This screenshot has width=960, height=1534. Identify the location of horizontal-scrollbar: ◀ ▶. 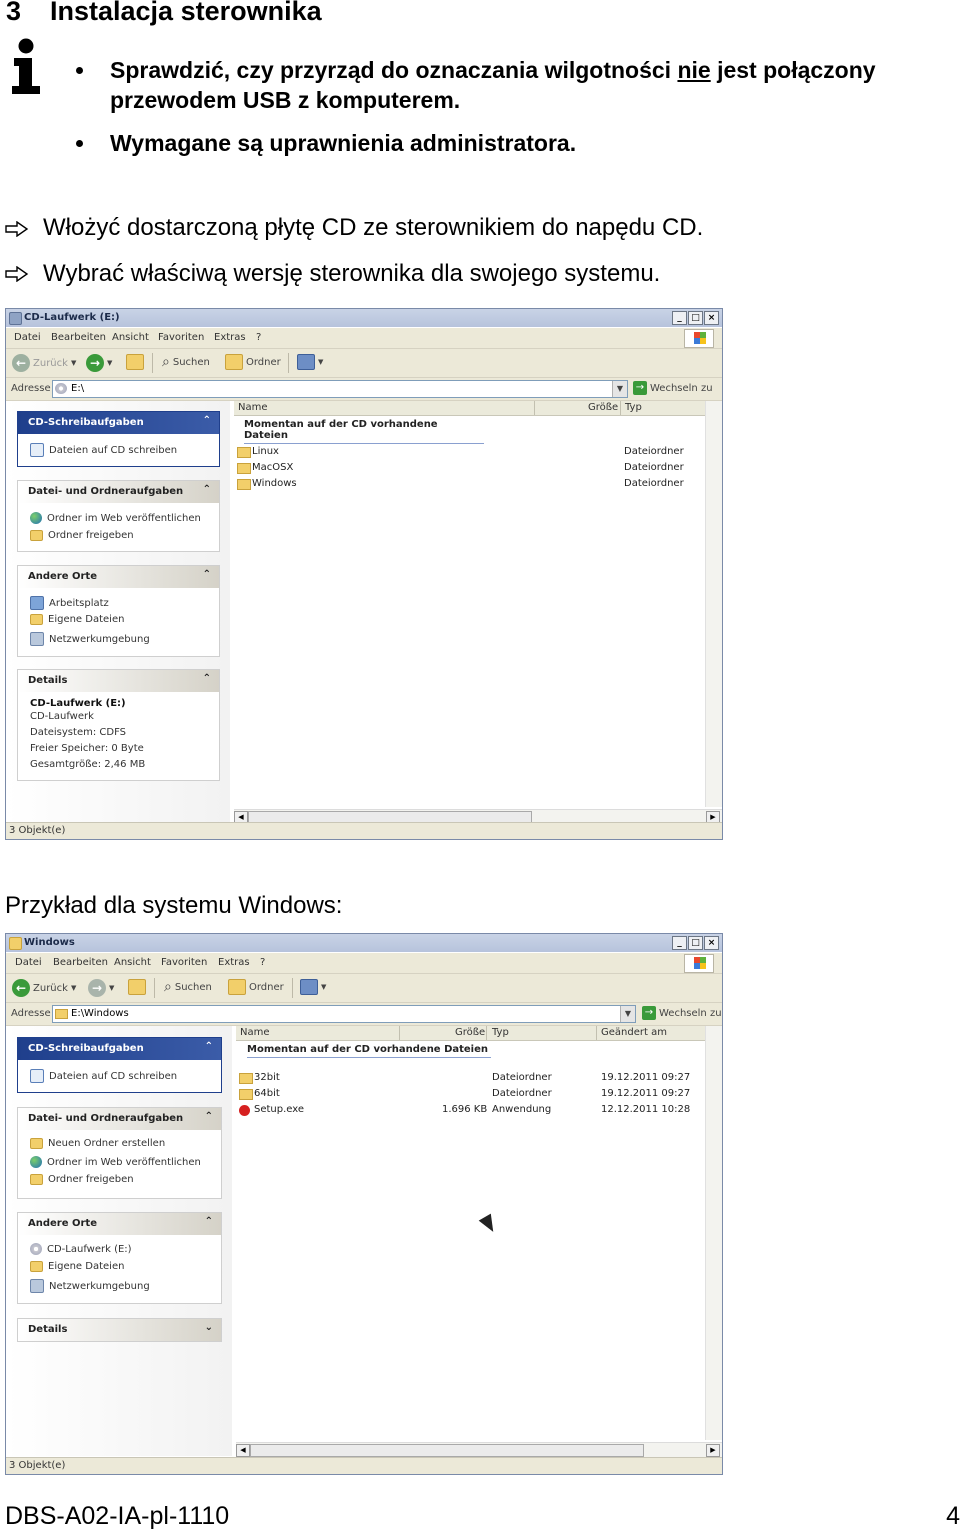
(479, 1449).